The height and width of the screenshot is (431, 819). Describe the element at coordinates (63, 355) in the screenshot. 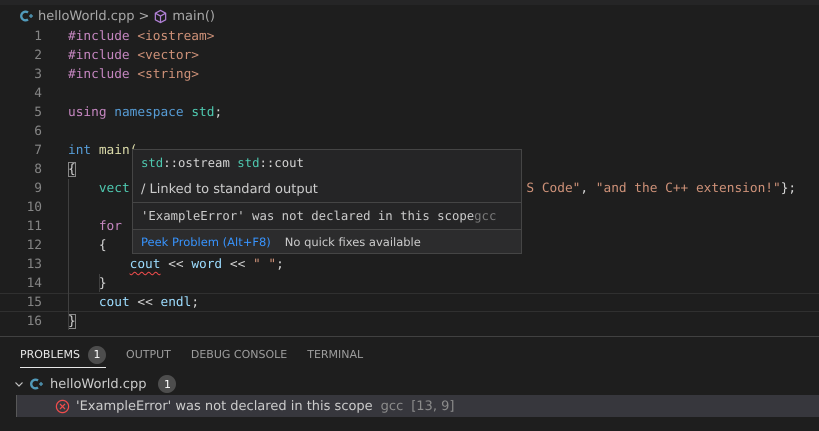

I see `panel-tab: PROBLEMS 1` at that location.